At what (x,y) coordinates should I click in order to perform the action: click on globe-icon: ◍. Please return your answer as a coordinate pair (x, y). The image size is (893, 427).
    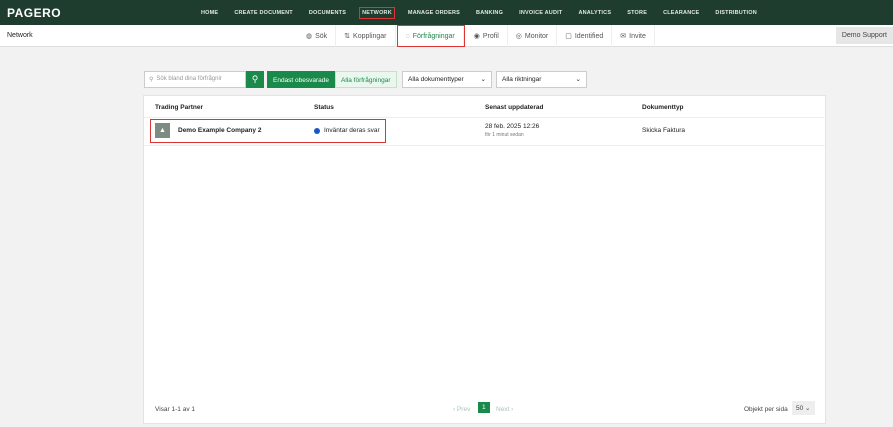
    Looking at the image, I should click on (309, 36).